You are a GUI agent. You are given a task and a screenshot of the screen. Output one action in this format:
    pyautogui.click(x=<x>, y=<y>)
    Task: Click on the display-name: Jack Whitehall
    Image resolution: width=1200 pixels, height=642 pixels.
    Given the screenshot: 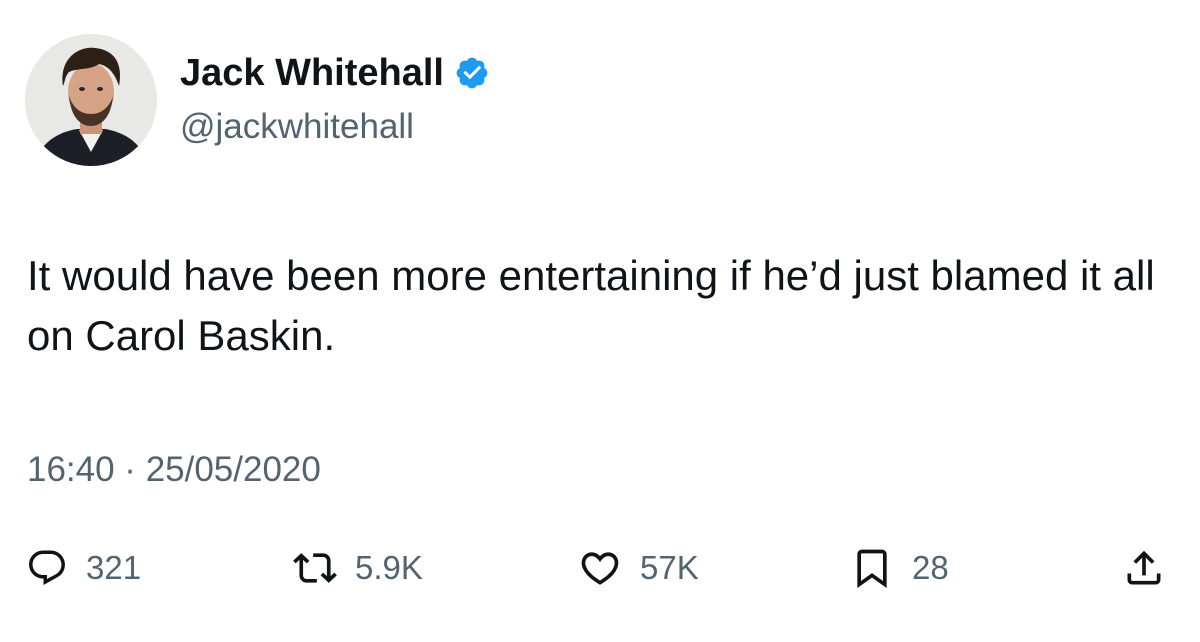 What is the action you would take?
    pyautogui.click(x=335, y=73)
    